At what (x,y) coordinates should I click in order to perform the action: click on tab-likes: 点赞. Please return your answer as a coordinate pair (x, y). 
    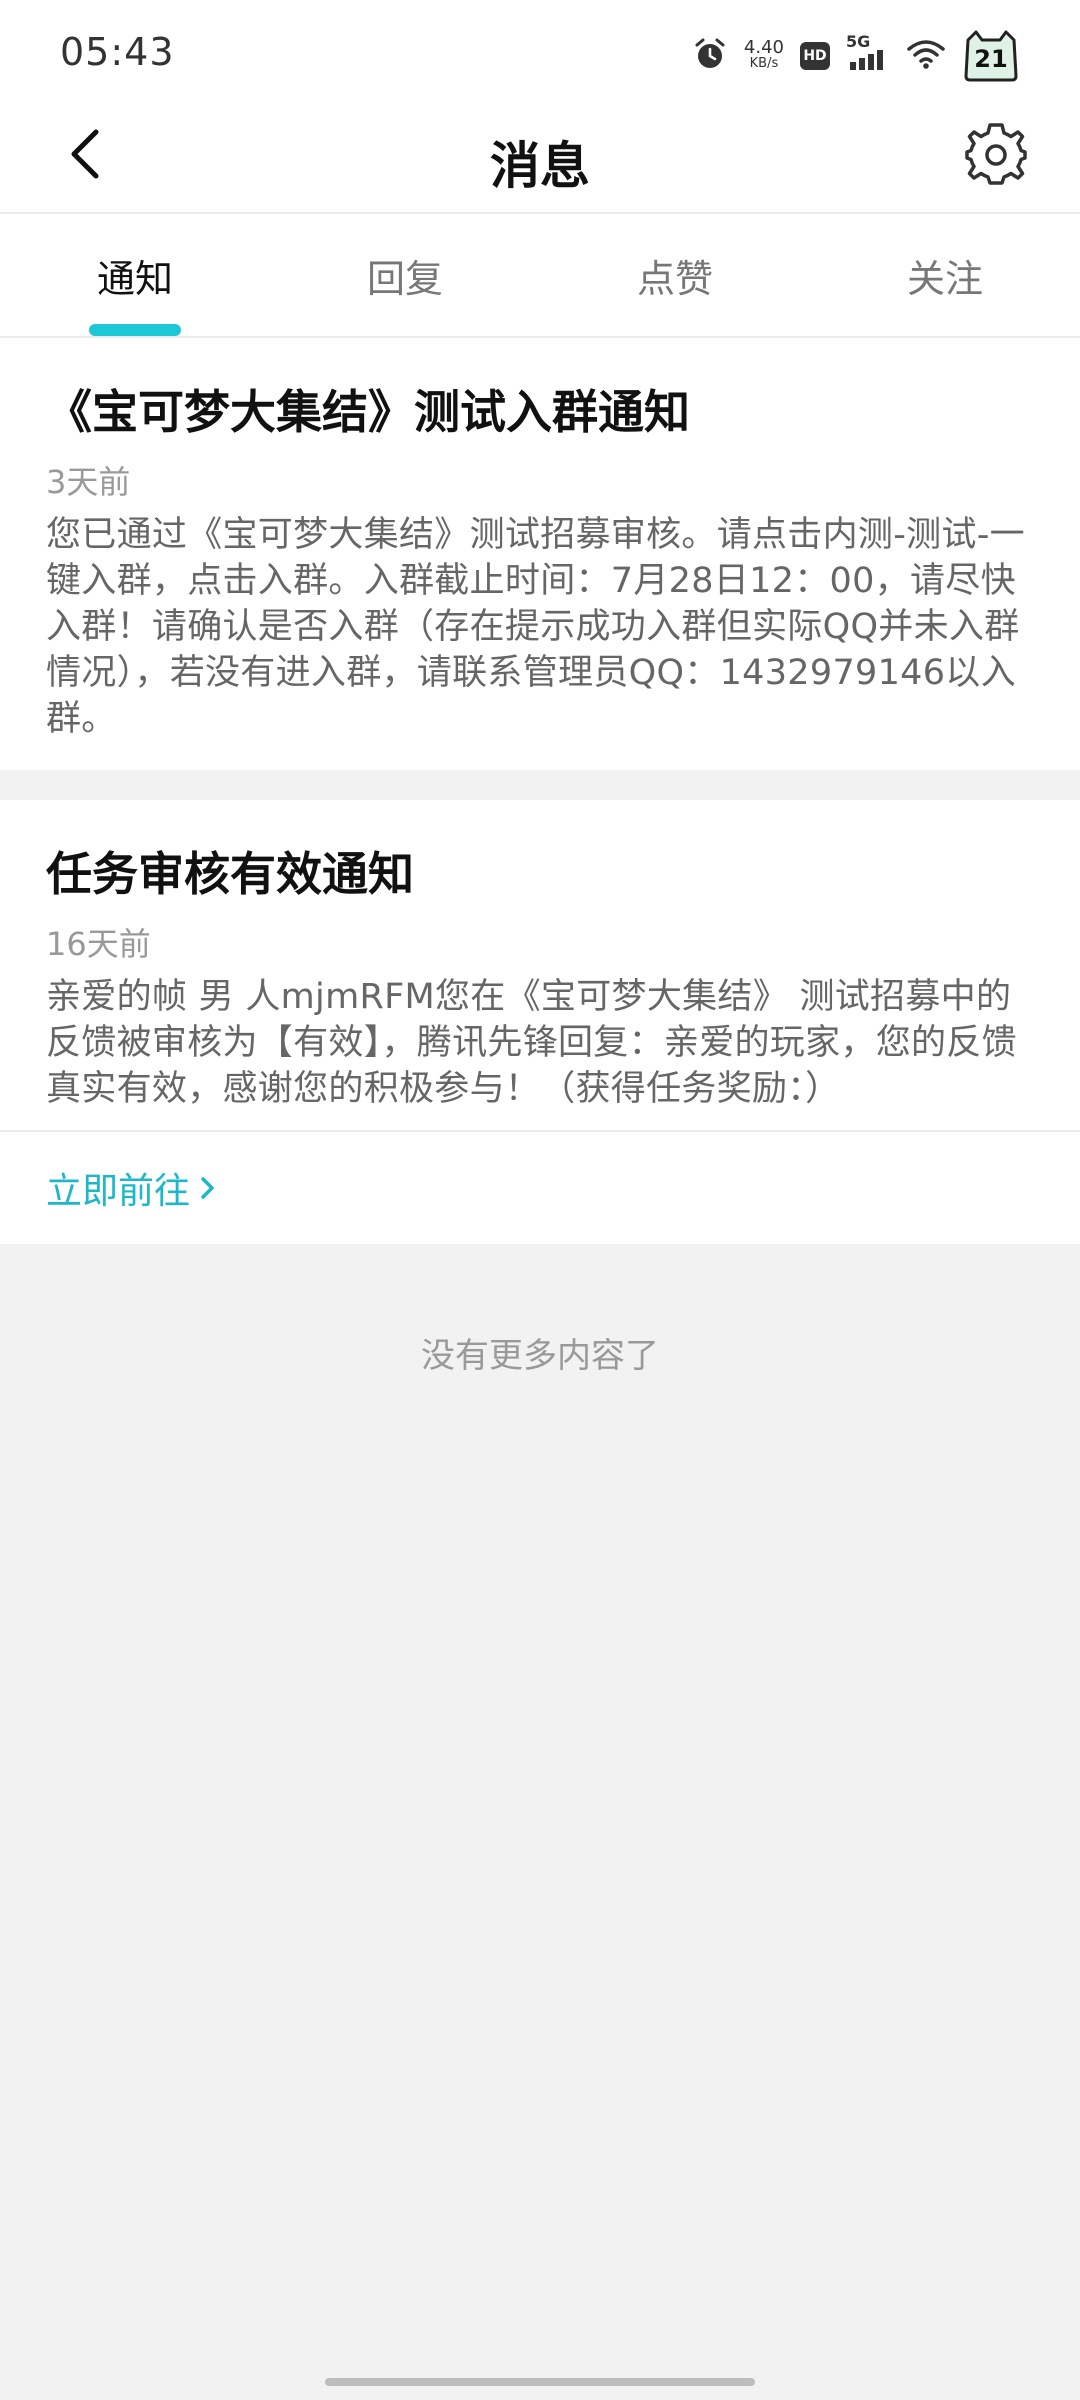
    Looking at the image, I should click on (675, 275).